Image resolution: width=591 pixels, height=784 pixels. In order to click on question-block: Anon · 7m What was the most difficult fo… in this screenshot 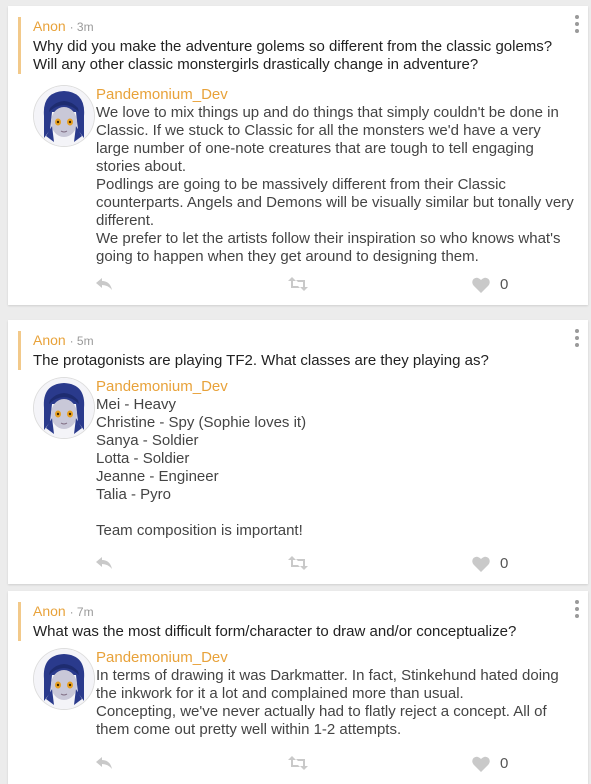, I will do `click(291, 621)`.